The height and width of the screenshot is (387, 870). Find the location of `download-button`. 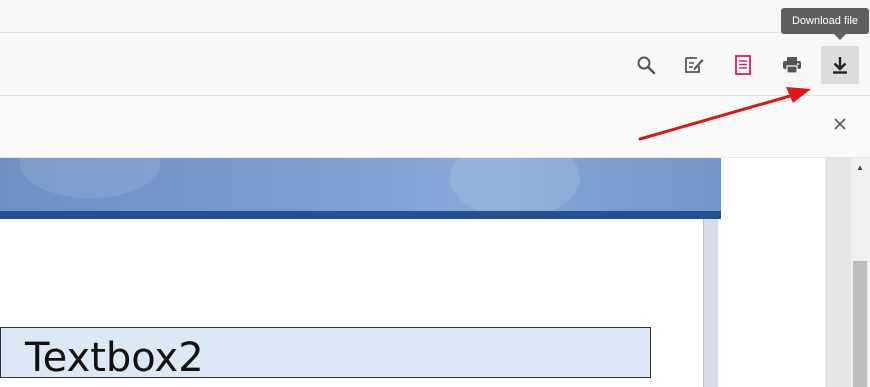

download-button is located at coordinates (840, 65).